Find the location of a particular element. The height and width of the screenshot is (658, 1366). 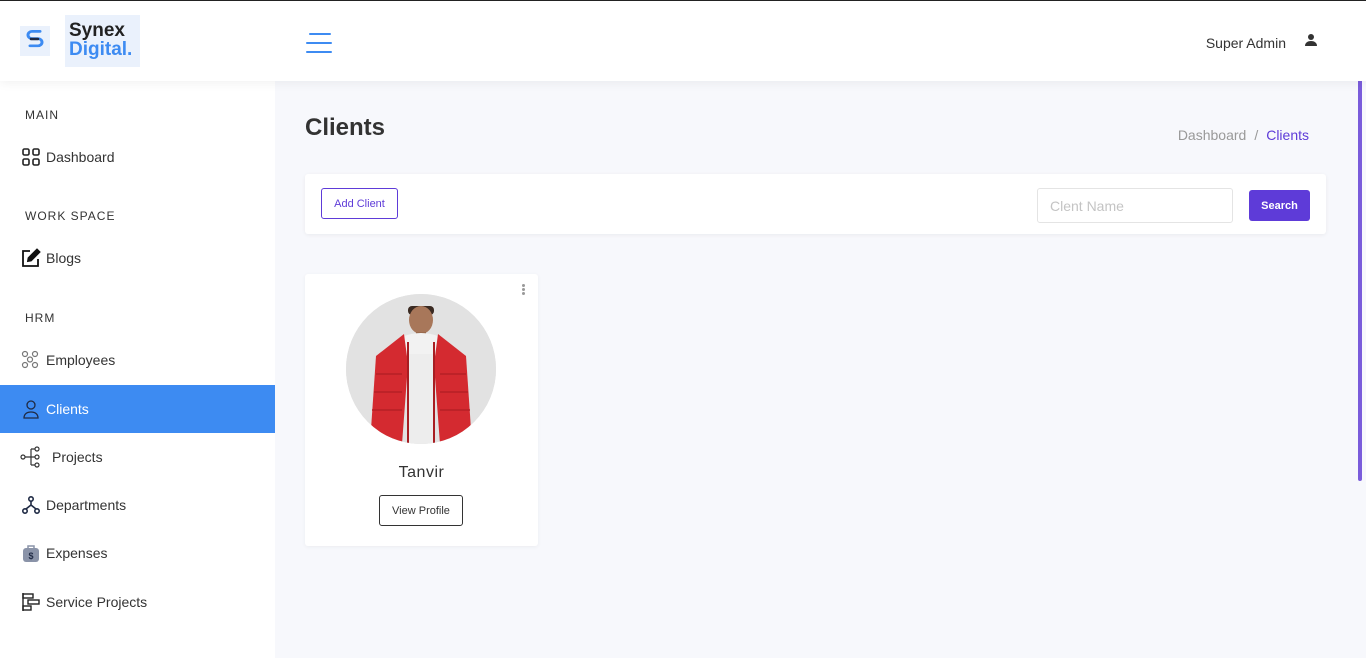

sidebar-item-service-projects: Service Projects is located at coordinates (137, 602).